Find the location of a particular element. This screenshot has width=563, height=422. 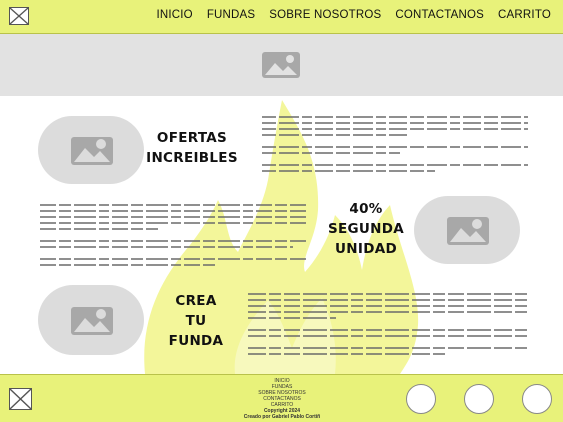

crea-text-block is located at coordinates (388, 324).